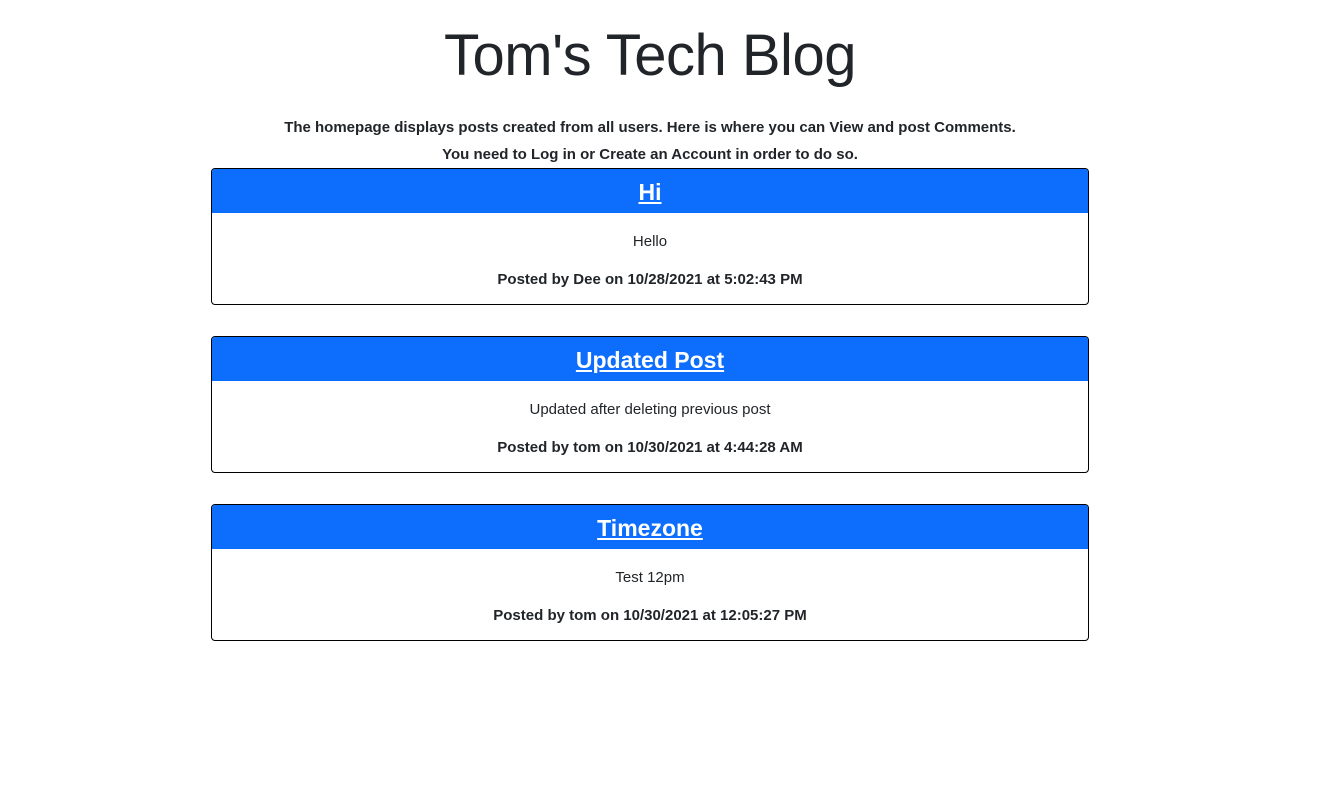 The image size is (1325, 785). I want to click on post-title-link: Hi, so click(650, 192).